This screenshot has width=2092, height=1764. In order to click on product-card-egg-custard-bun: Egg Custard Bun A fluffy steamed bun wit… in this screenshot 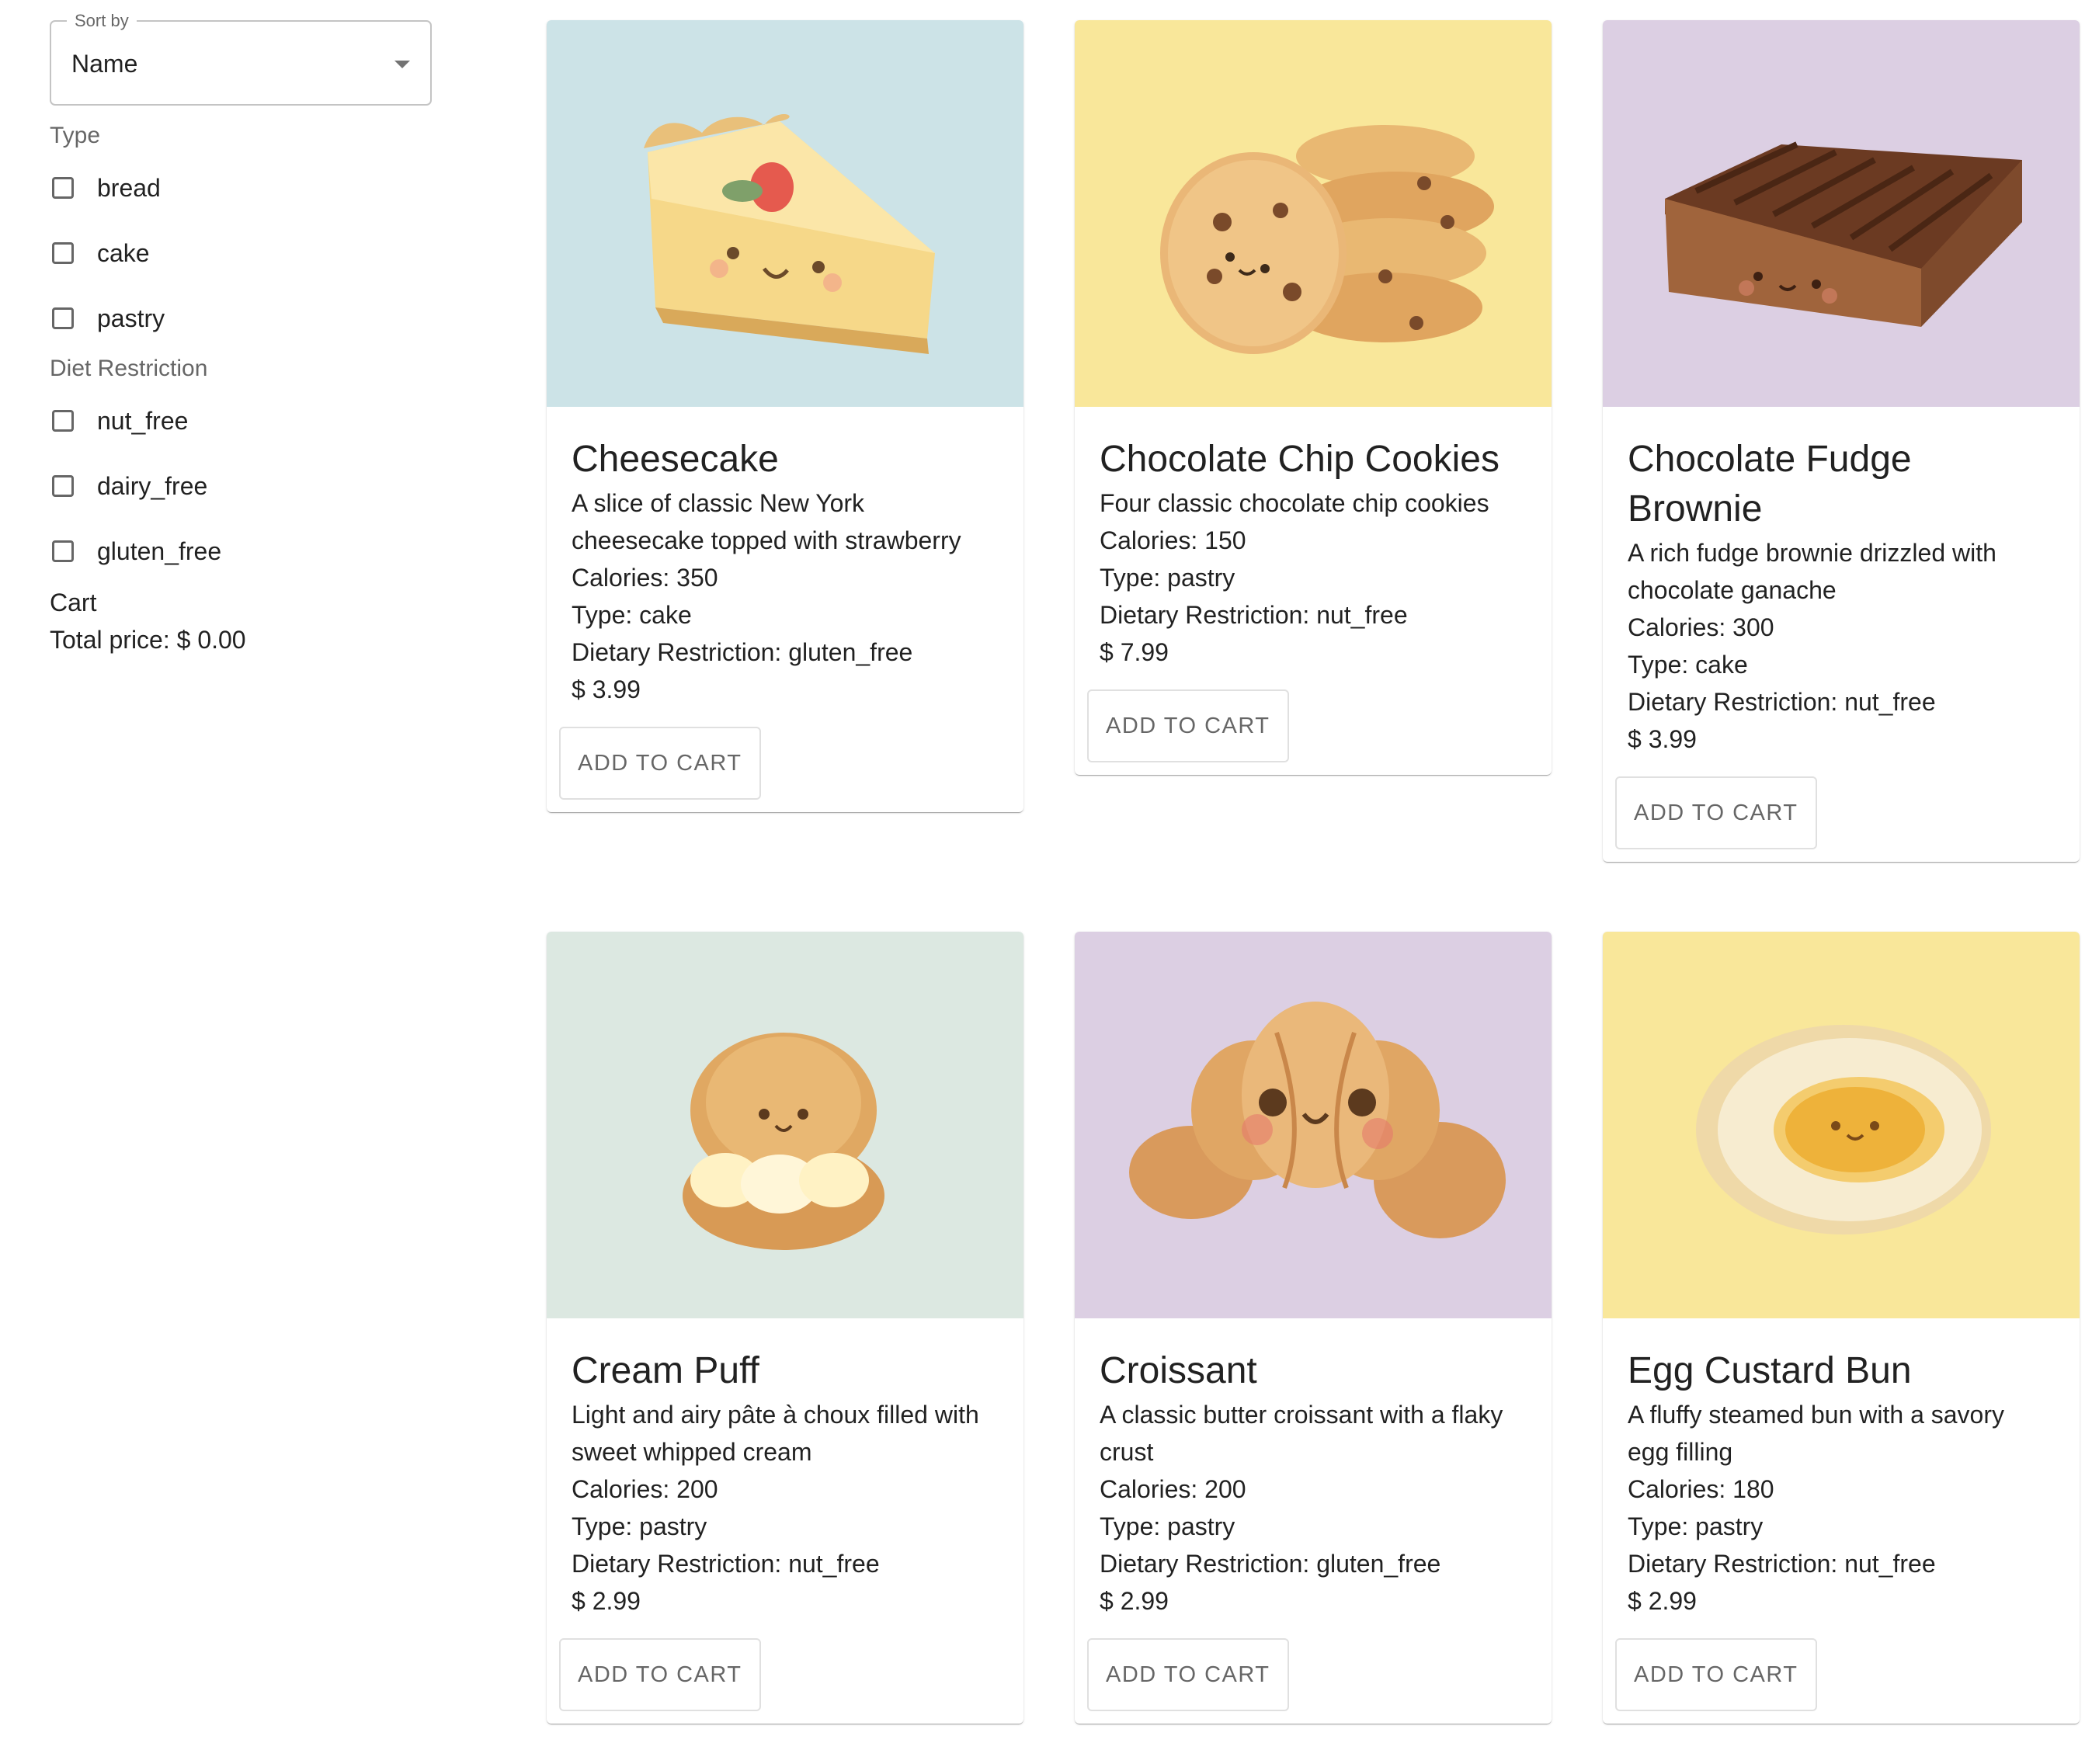, I will do `click(1842, 1328)`.